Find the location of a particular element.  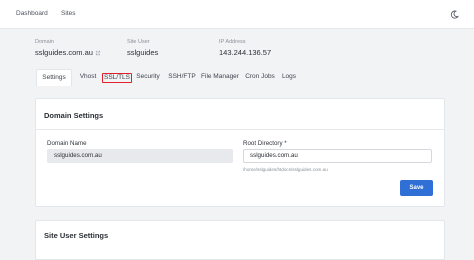

domain-value-text: sslguides.com.au is located at coordinates (64, 52).